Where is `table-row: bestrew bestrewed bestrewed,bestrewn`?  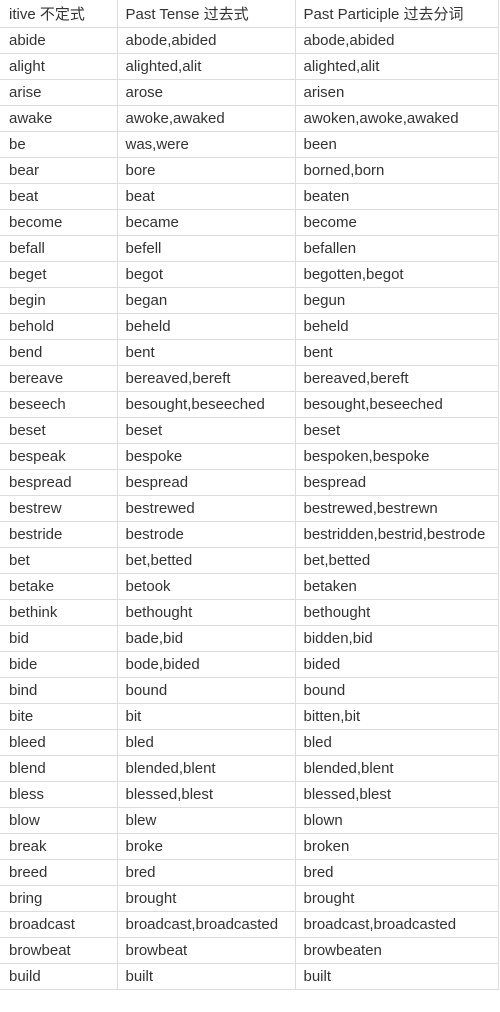
table-row: bestrew bestrewed bestrewed,bestrewn is located at coordinates (249, 508).